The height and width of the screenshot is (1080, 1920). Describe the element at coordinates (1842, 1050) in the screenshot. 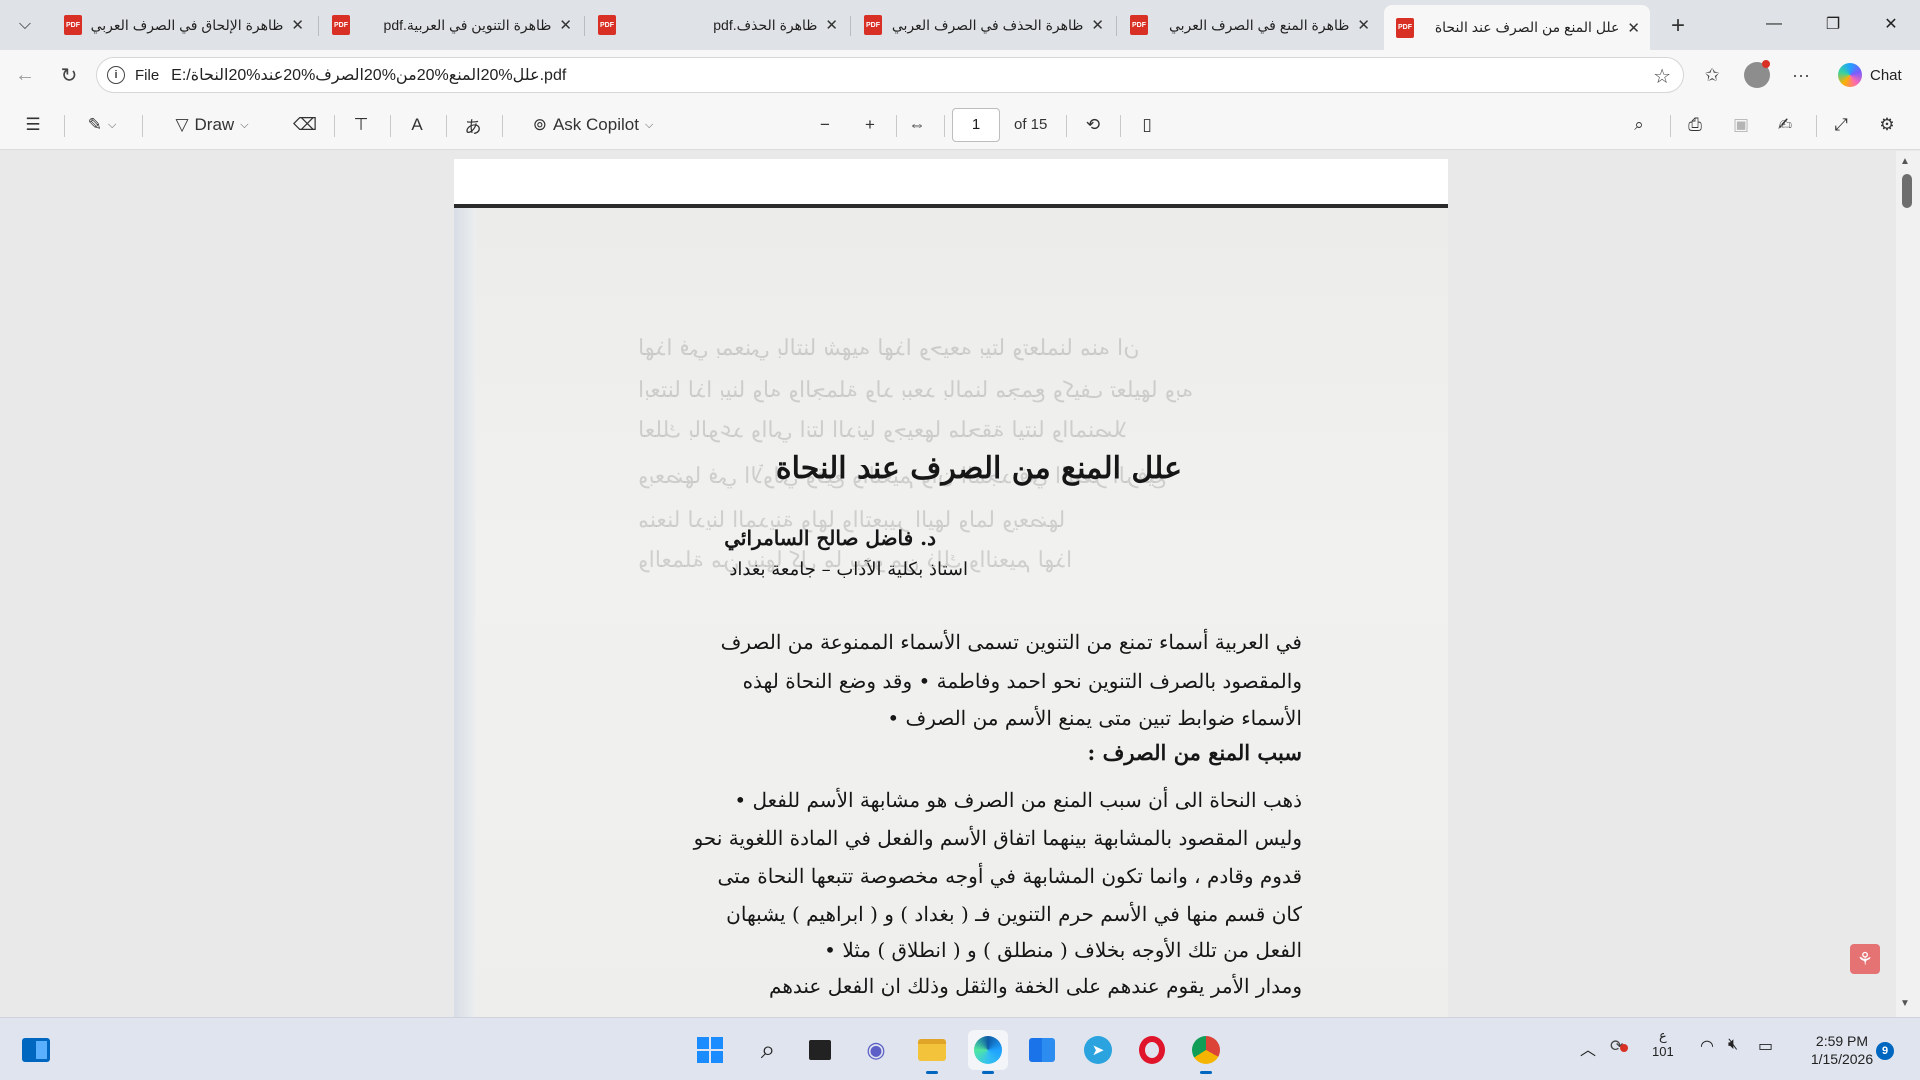

I see `system-clock: 2:59 PM 1/15/2026` at that location.